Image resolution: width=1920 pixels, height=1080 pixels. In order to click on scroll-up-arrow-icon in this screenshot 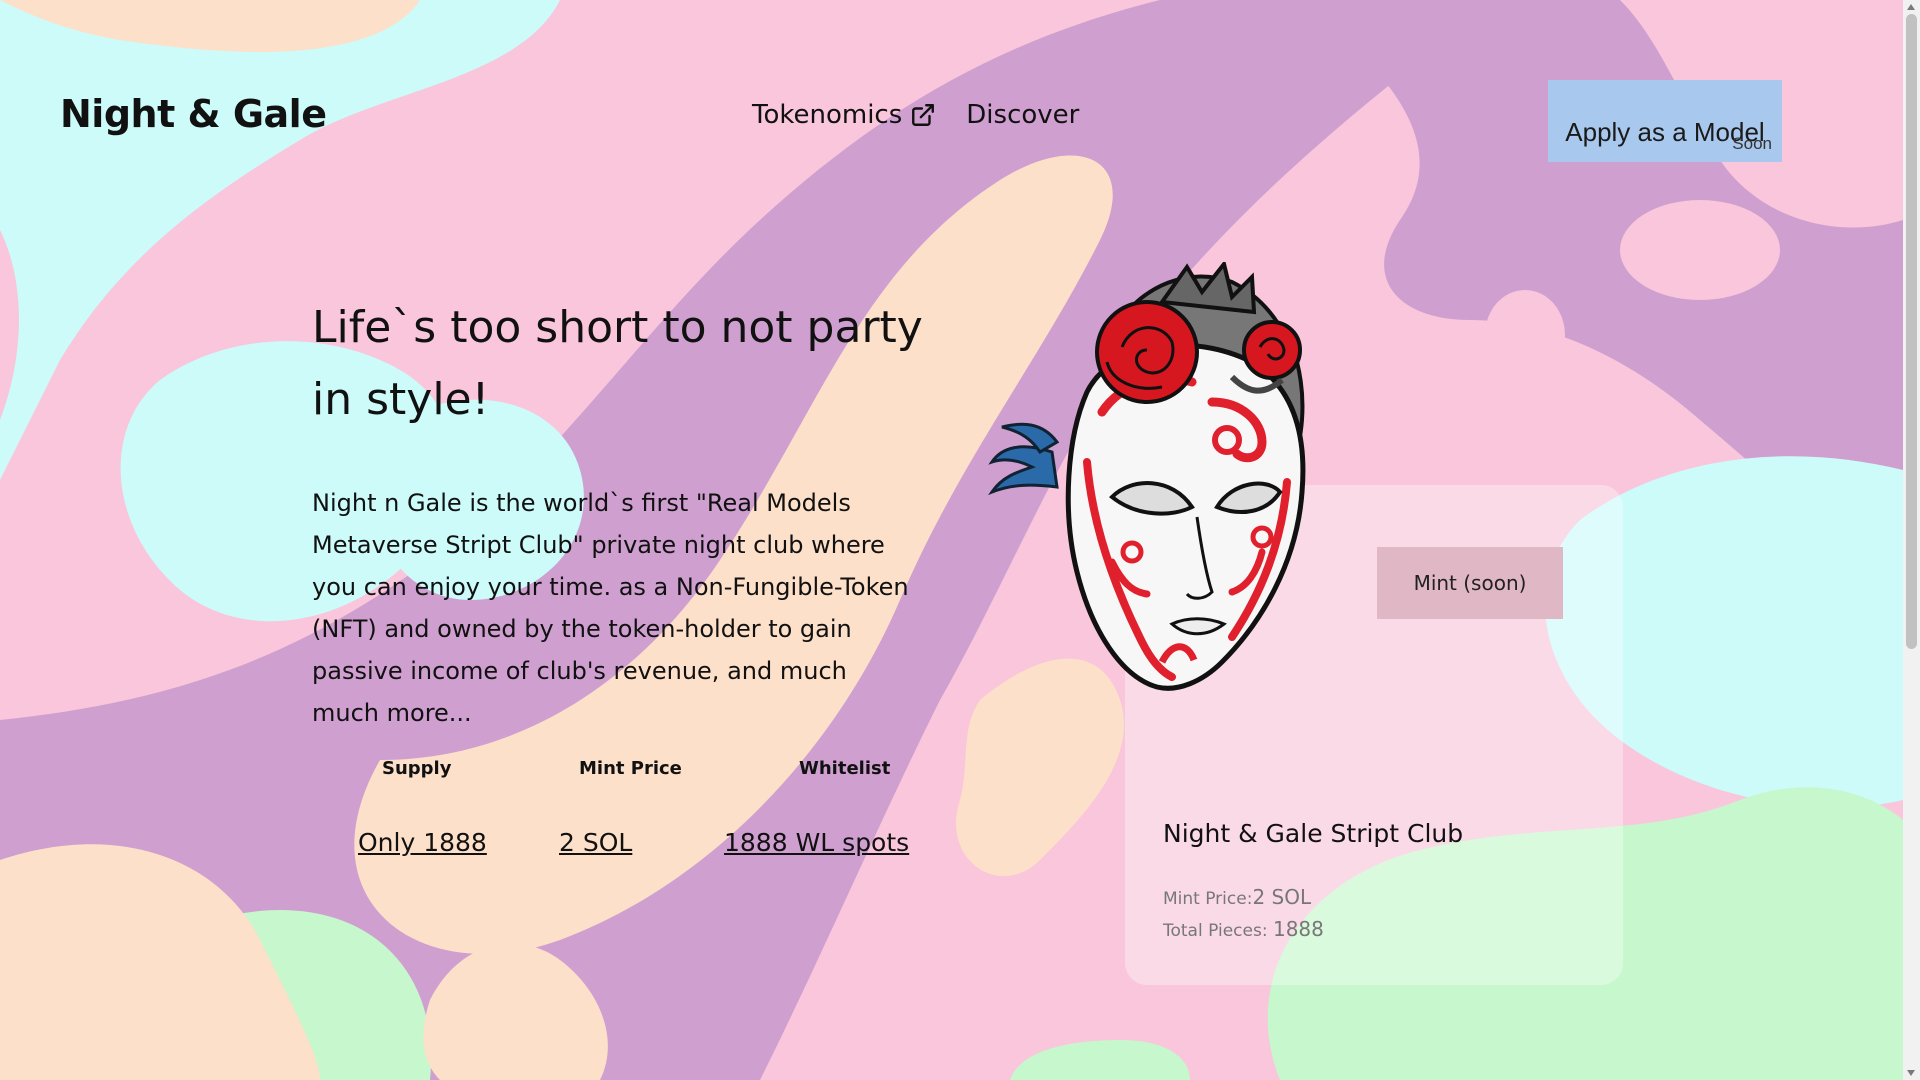, I will do `click(1911, 7)`.